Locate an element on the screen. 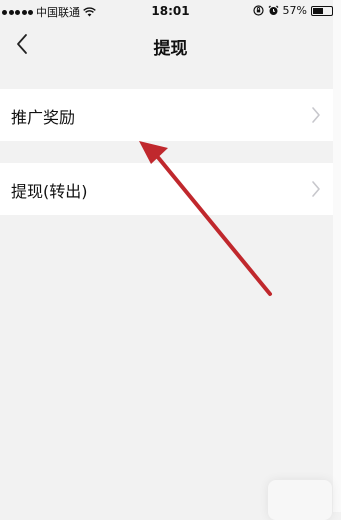  annotation-arrow is located at coordinates (205, 218).